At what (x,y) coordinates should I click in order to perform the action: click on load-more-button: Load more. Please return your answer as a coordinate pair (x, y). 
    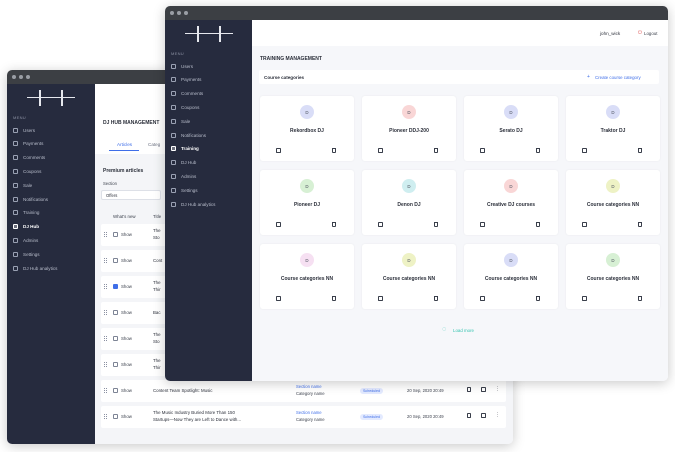
    Looking at the image, I should click on (463, 330).